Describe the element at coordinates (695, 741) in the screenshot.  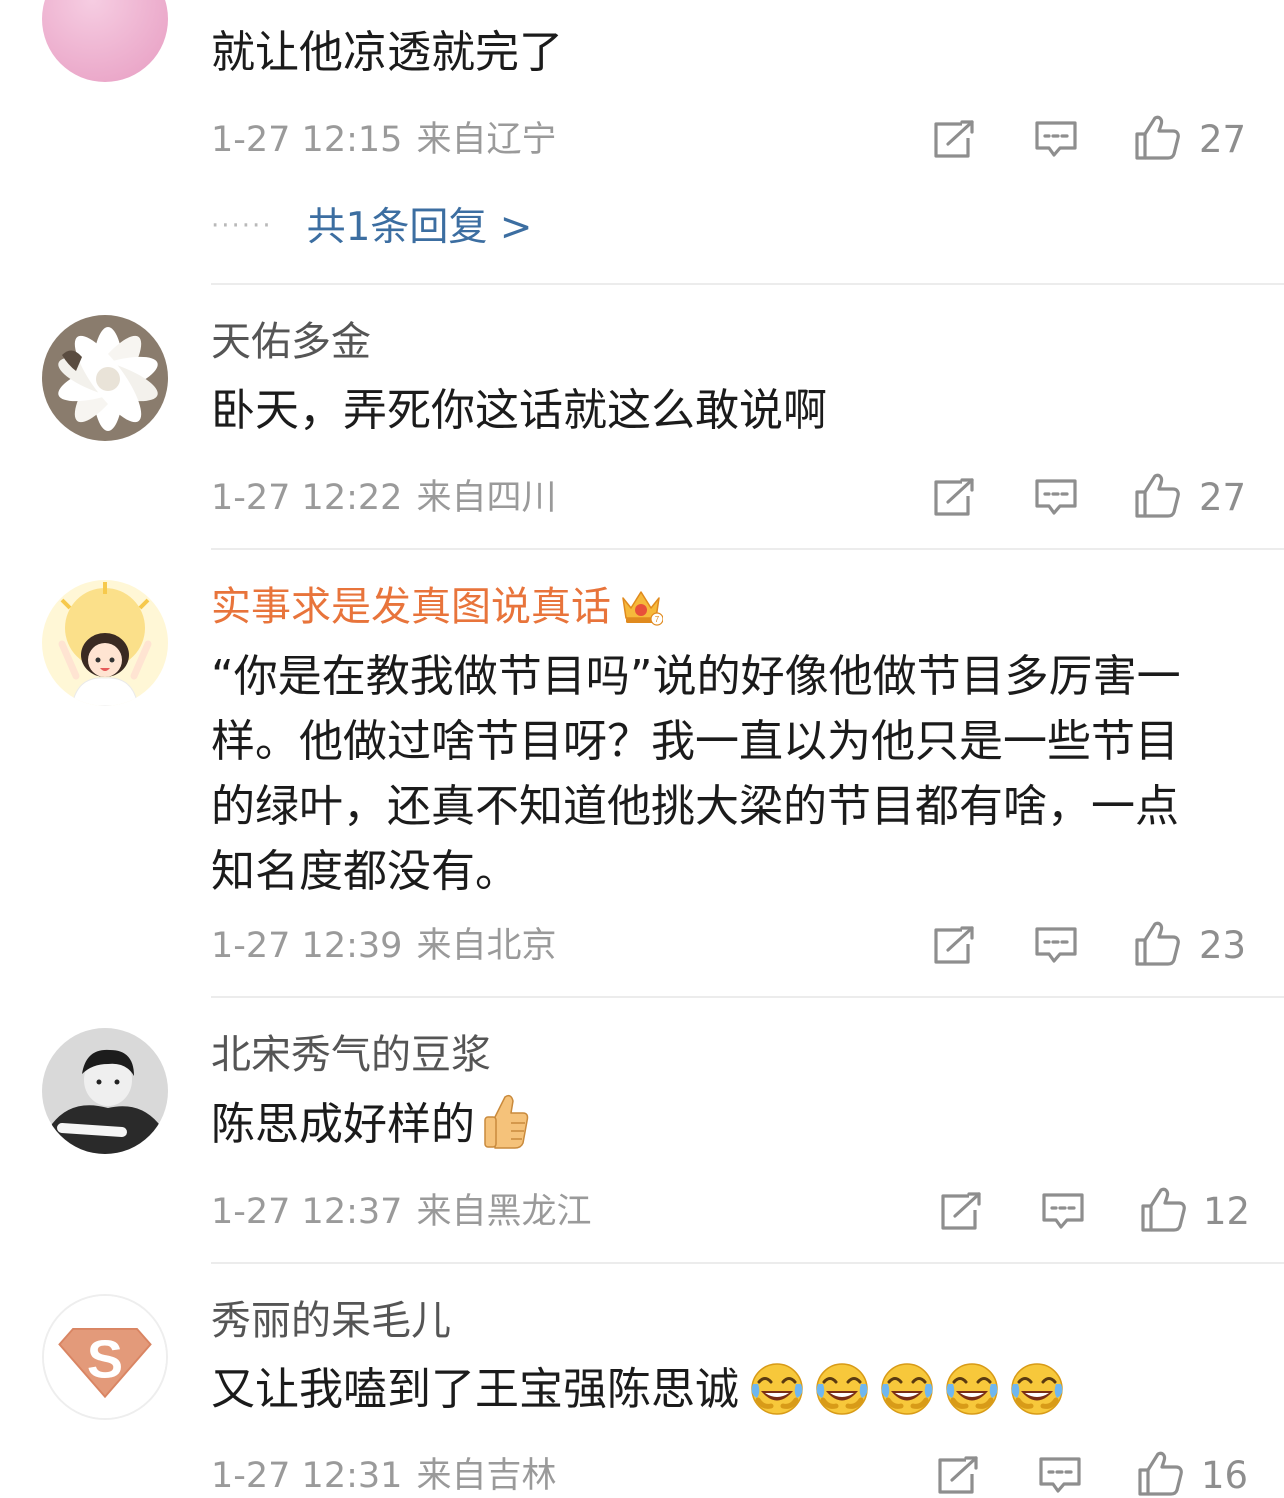
I see `comment-text-line: 样。他做过啥节目呀？我一直以为他只是一些节目` at that location.